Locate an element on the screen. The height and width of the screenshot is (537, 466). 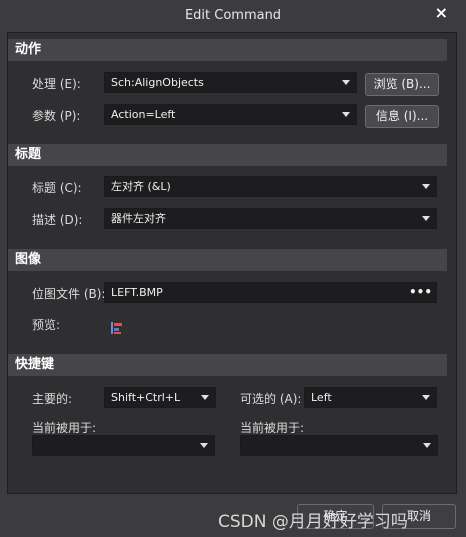
primary-shortcut-label: 主要的: is located at coordinates (52, 399).